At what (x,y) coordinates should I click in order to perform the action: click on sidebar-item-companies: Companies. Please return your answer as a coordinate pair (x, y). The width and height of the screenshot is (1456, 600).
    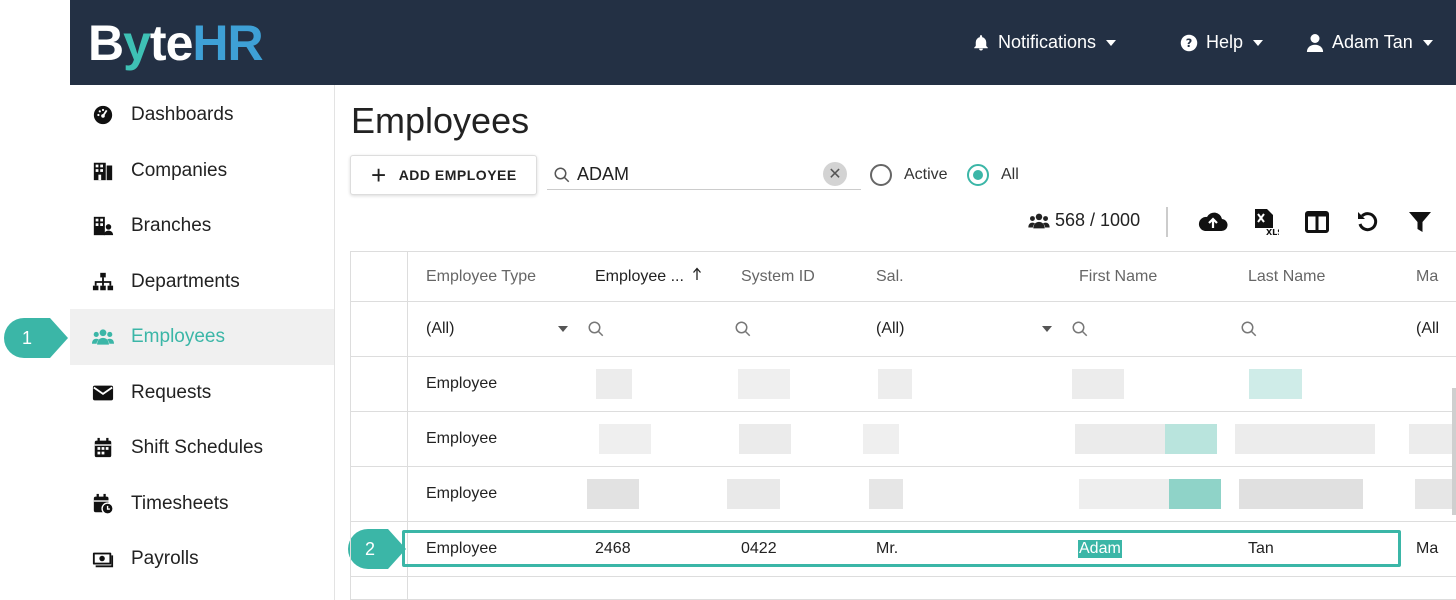
    Looking at the image, I should click on (202, 171).